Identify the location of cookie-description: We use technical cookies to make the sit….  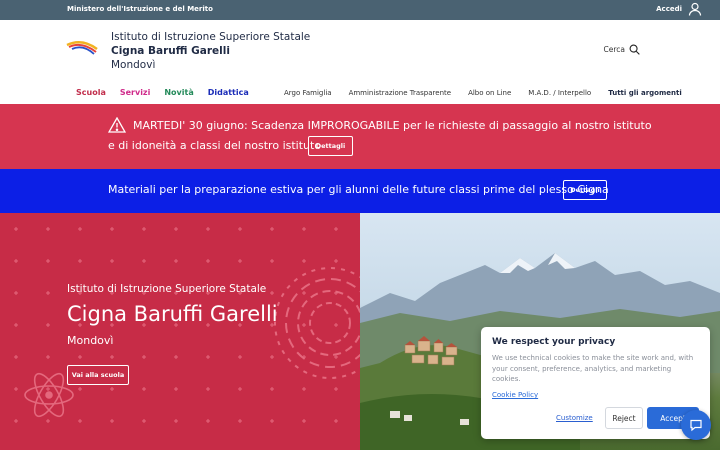
(593, 368).